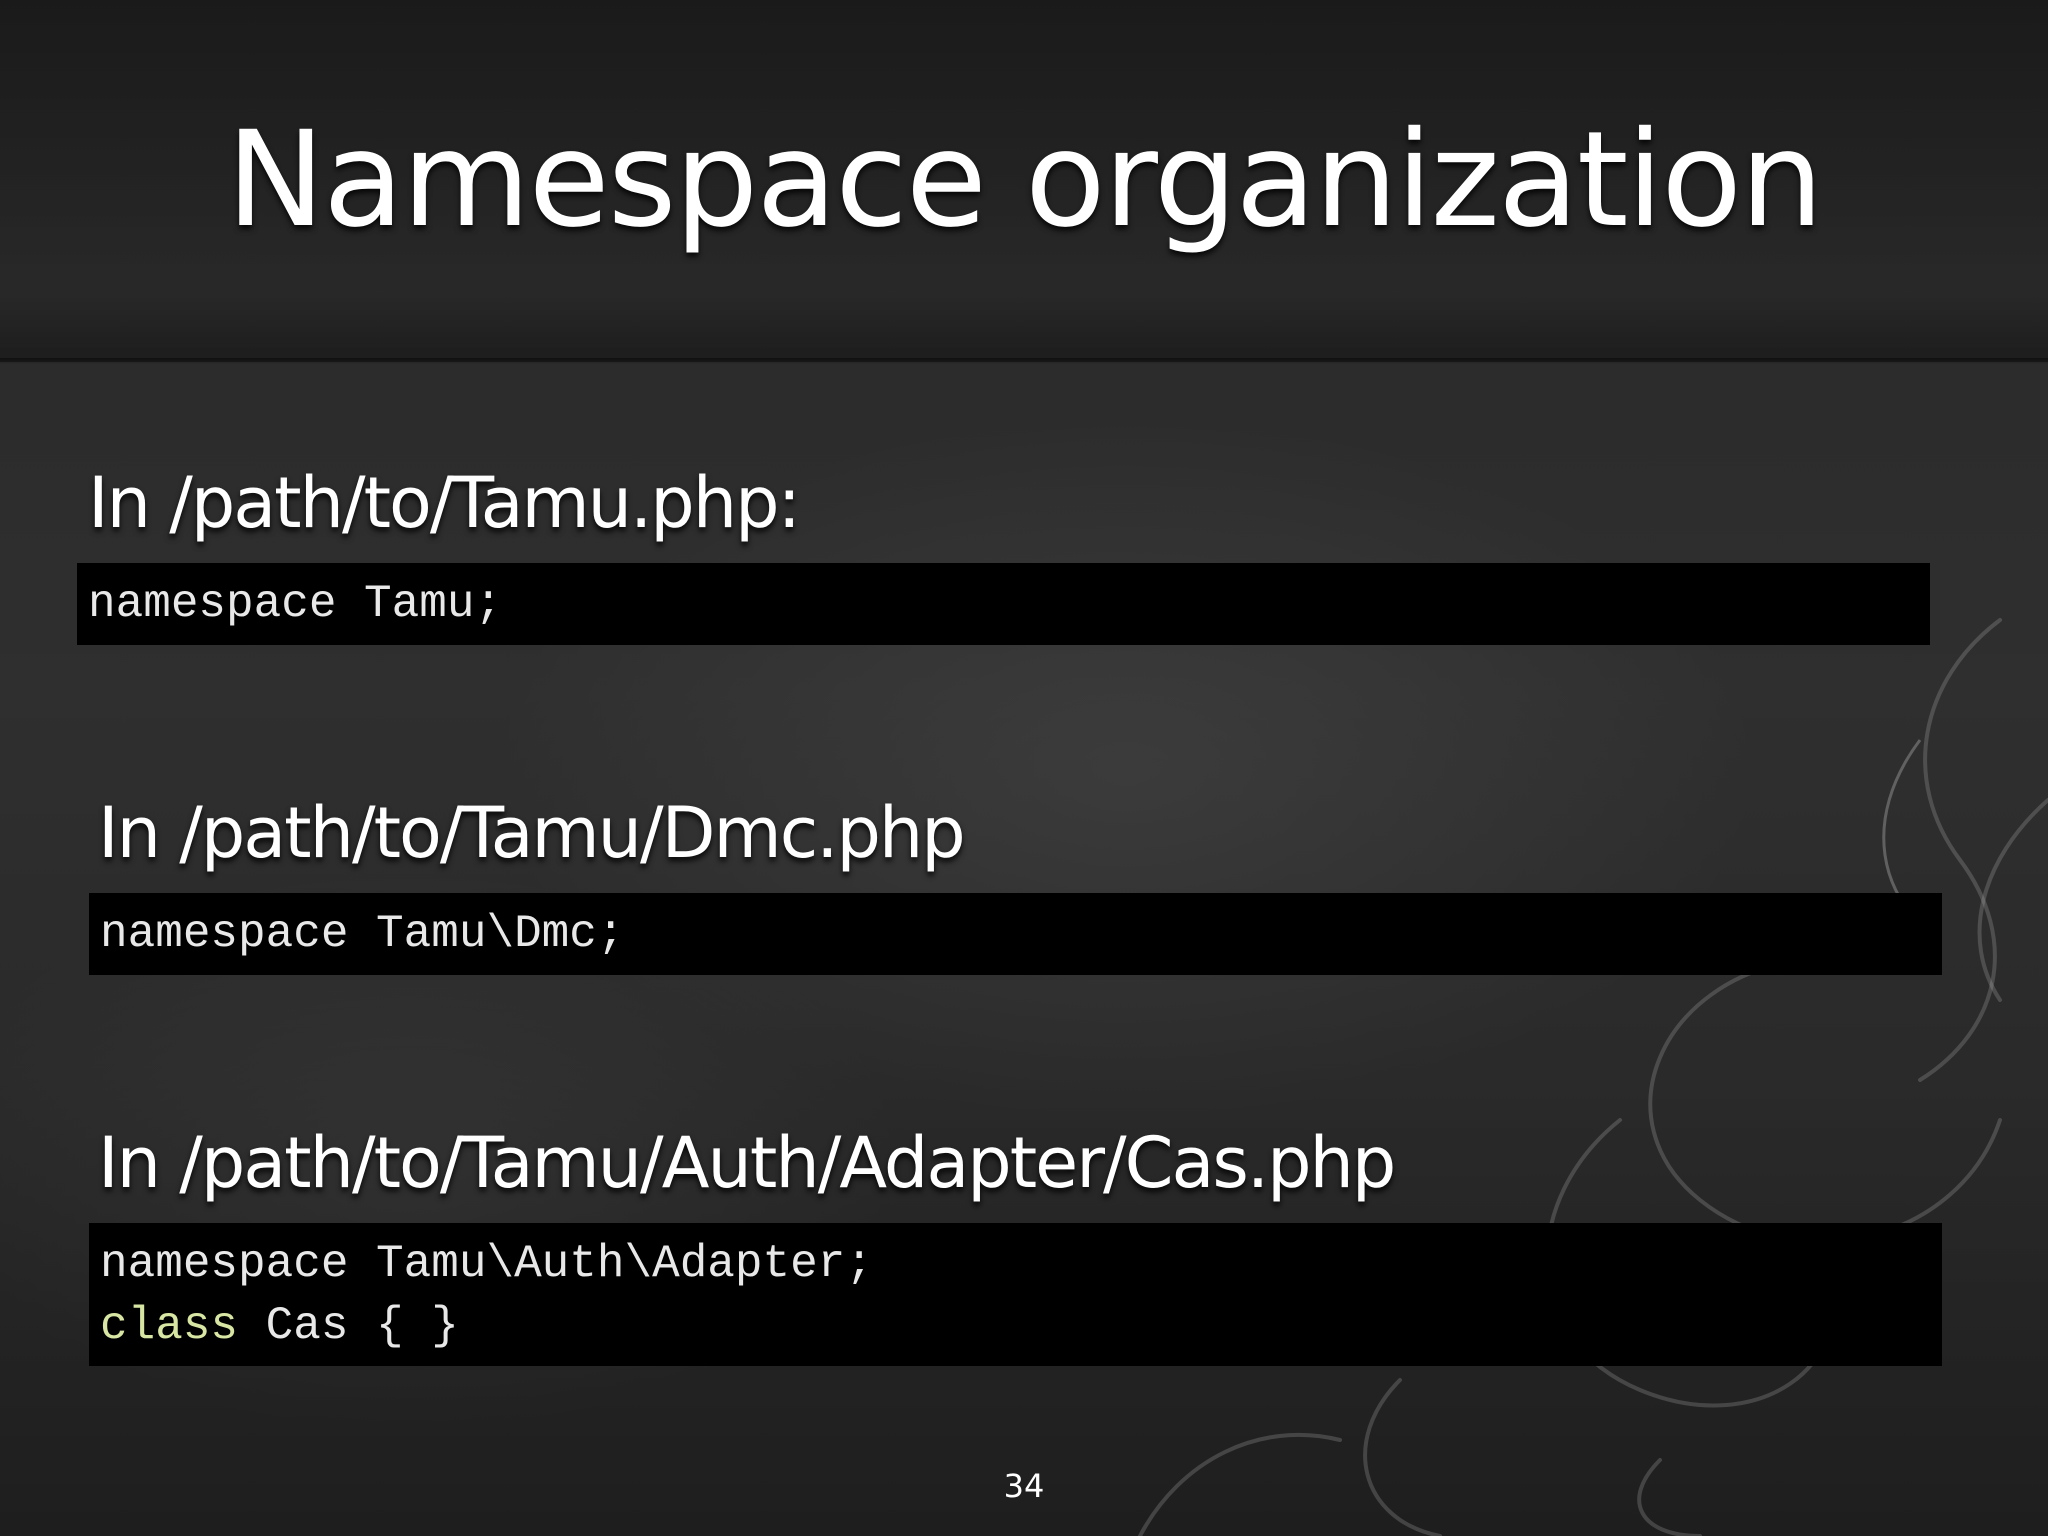  I want to click on section-1-code-block: namespace Tamu;, so click(1003, 604).